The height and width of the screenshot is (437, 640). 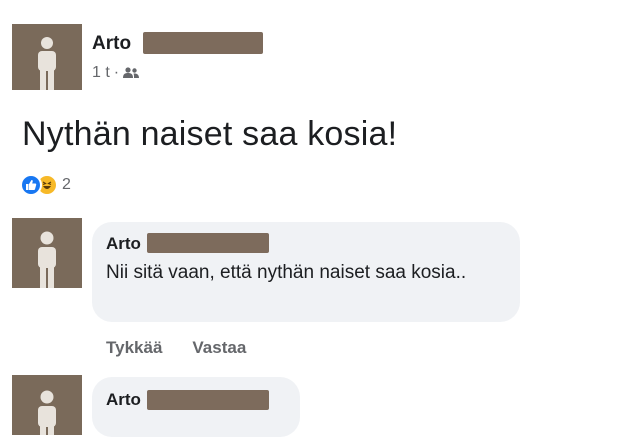 What do you see at coordinates (101, 73) in the screenshot?
I see `post-timestamp: 1 t` at bounding box center [101, 73].